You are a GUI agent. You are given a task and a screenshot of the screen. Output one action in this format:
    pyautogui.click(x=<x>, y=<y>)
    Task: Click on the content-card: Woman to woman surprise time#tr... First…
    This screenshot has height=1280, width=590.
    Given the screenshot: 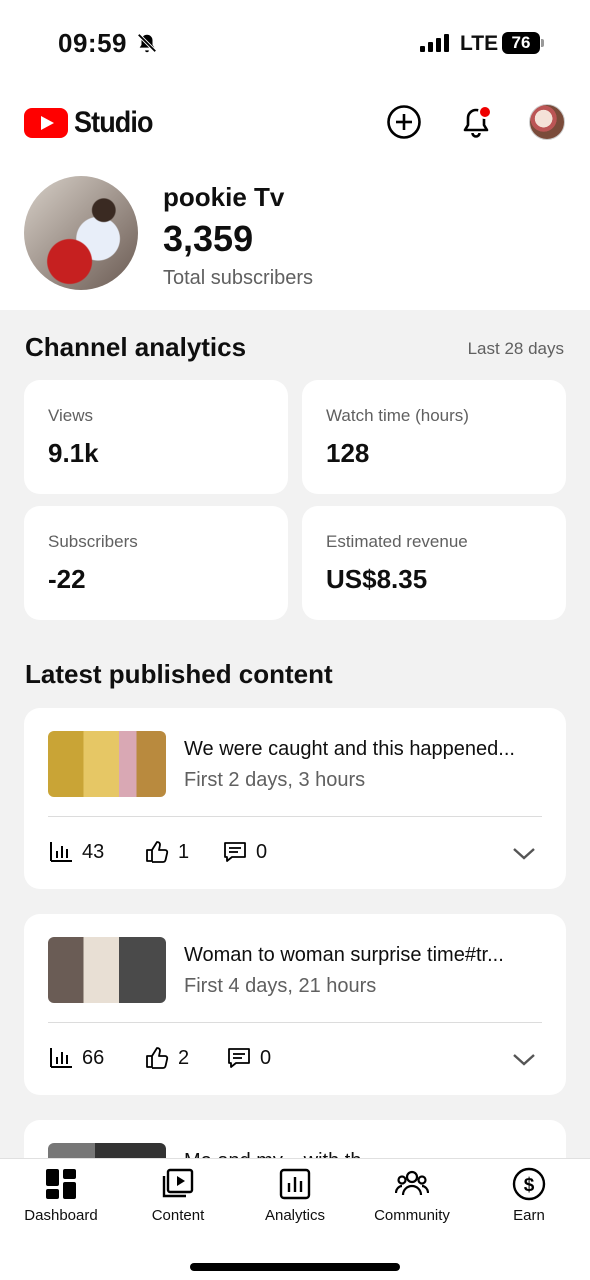 What is the action you would take?
    pyautogui.click(x=295, y=1004)
    